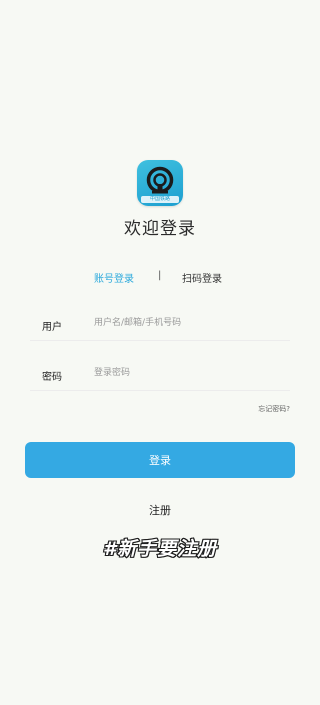 Image resolution: width=320 pixels, height=705 pixels. I want to click on password-divider, so click(160, 390).